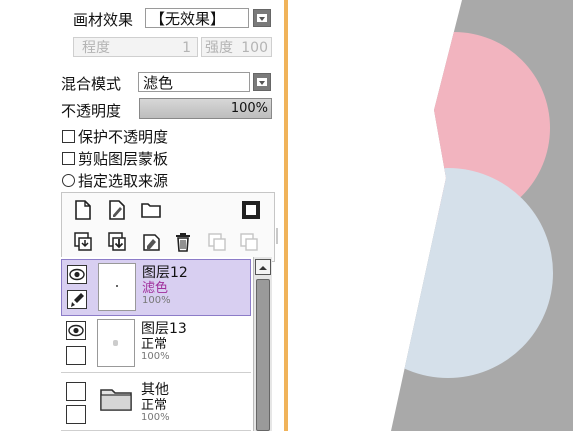 The width and height of the screenshot is (573, 431). What do you see at coordinates (194, 82) in the screenshot?
I see `blend-mode-select: 滤色` at bounding box center [194, 82].